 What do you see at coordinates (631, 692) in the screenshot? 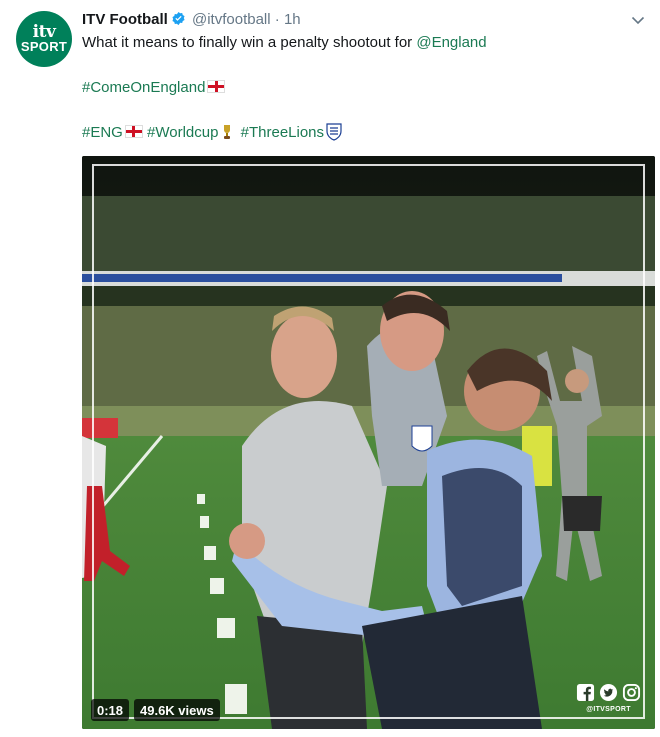
I see `instagram-icon` at bounding box center [631, 692].